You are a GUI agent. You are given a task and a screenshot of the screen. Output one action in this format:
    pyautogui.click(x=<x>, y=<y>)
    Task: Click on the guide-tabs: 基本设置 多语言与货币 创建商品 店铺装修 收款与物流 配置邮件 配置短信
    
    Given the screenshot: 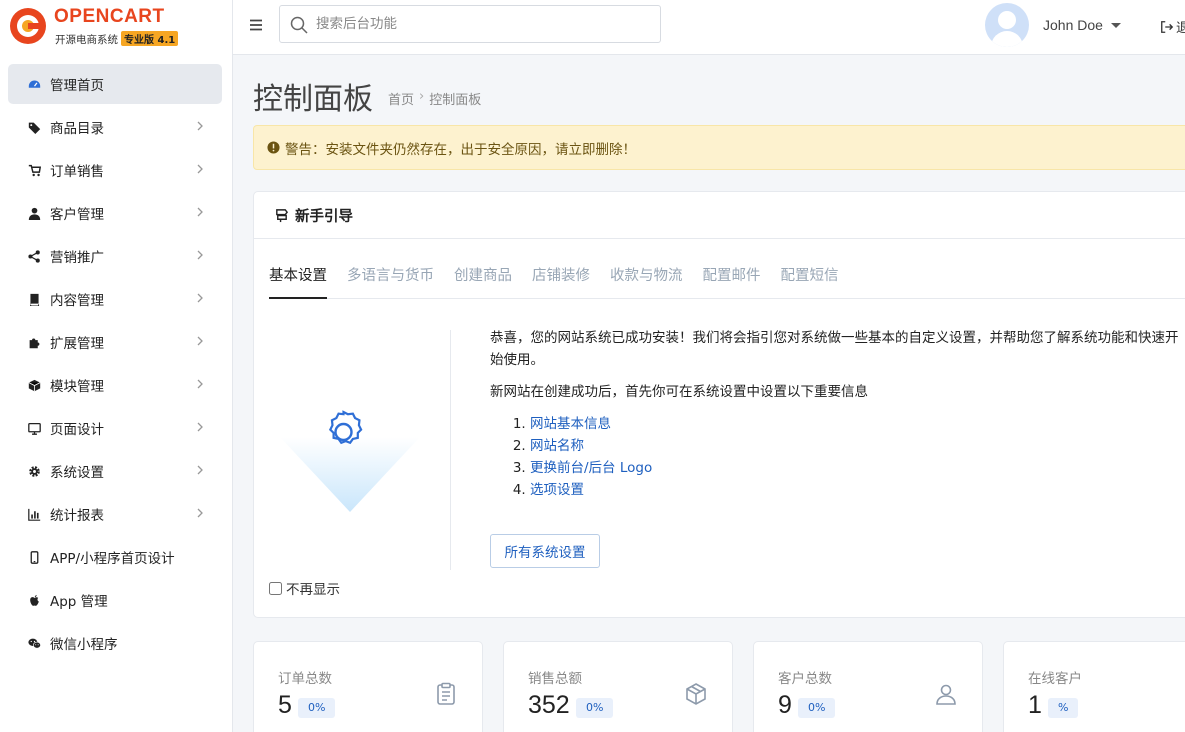 What is the action you would take?
    pyautogui.click(x=727, y=276)
    